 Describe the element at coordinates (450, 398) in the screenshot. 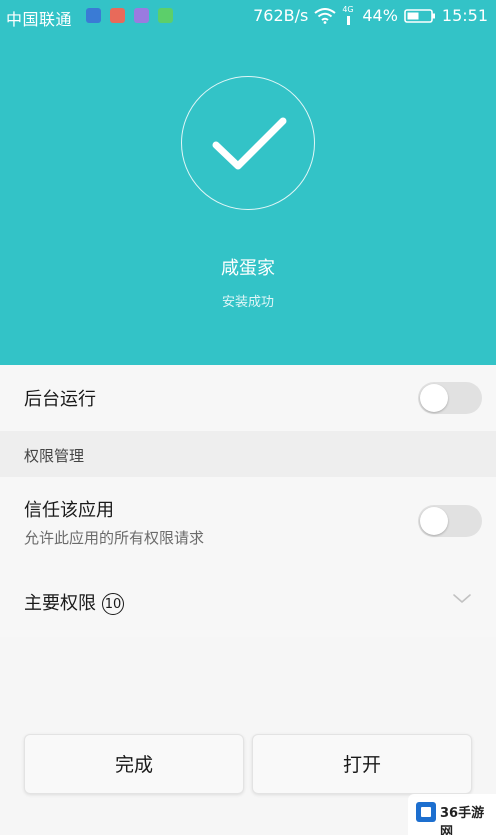

I see `background-run-toggle` at that location.